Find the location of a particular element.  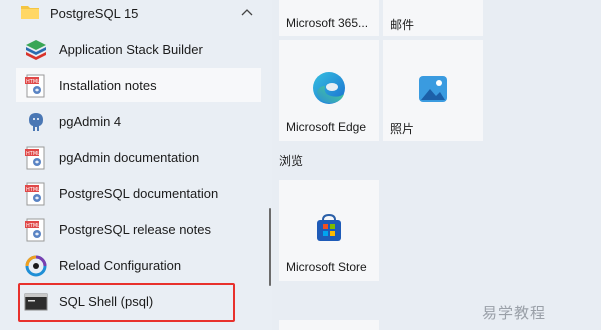

app-item-label: pgAdmin documentation is located at coordinates (129, 157).